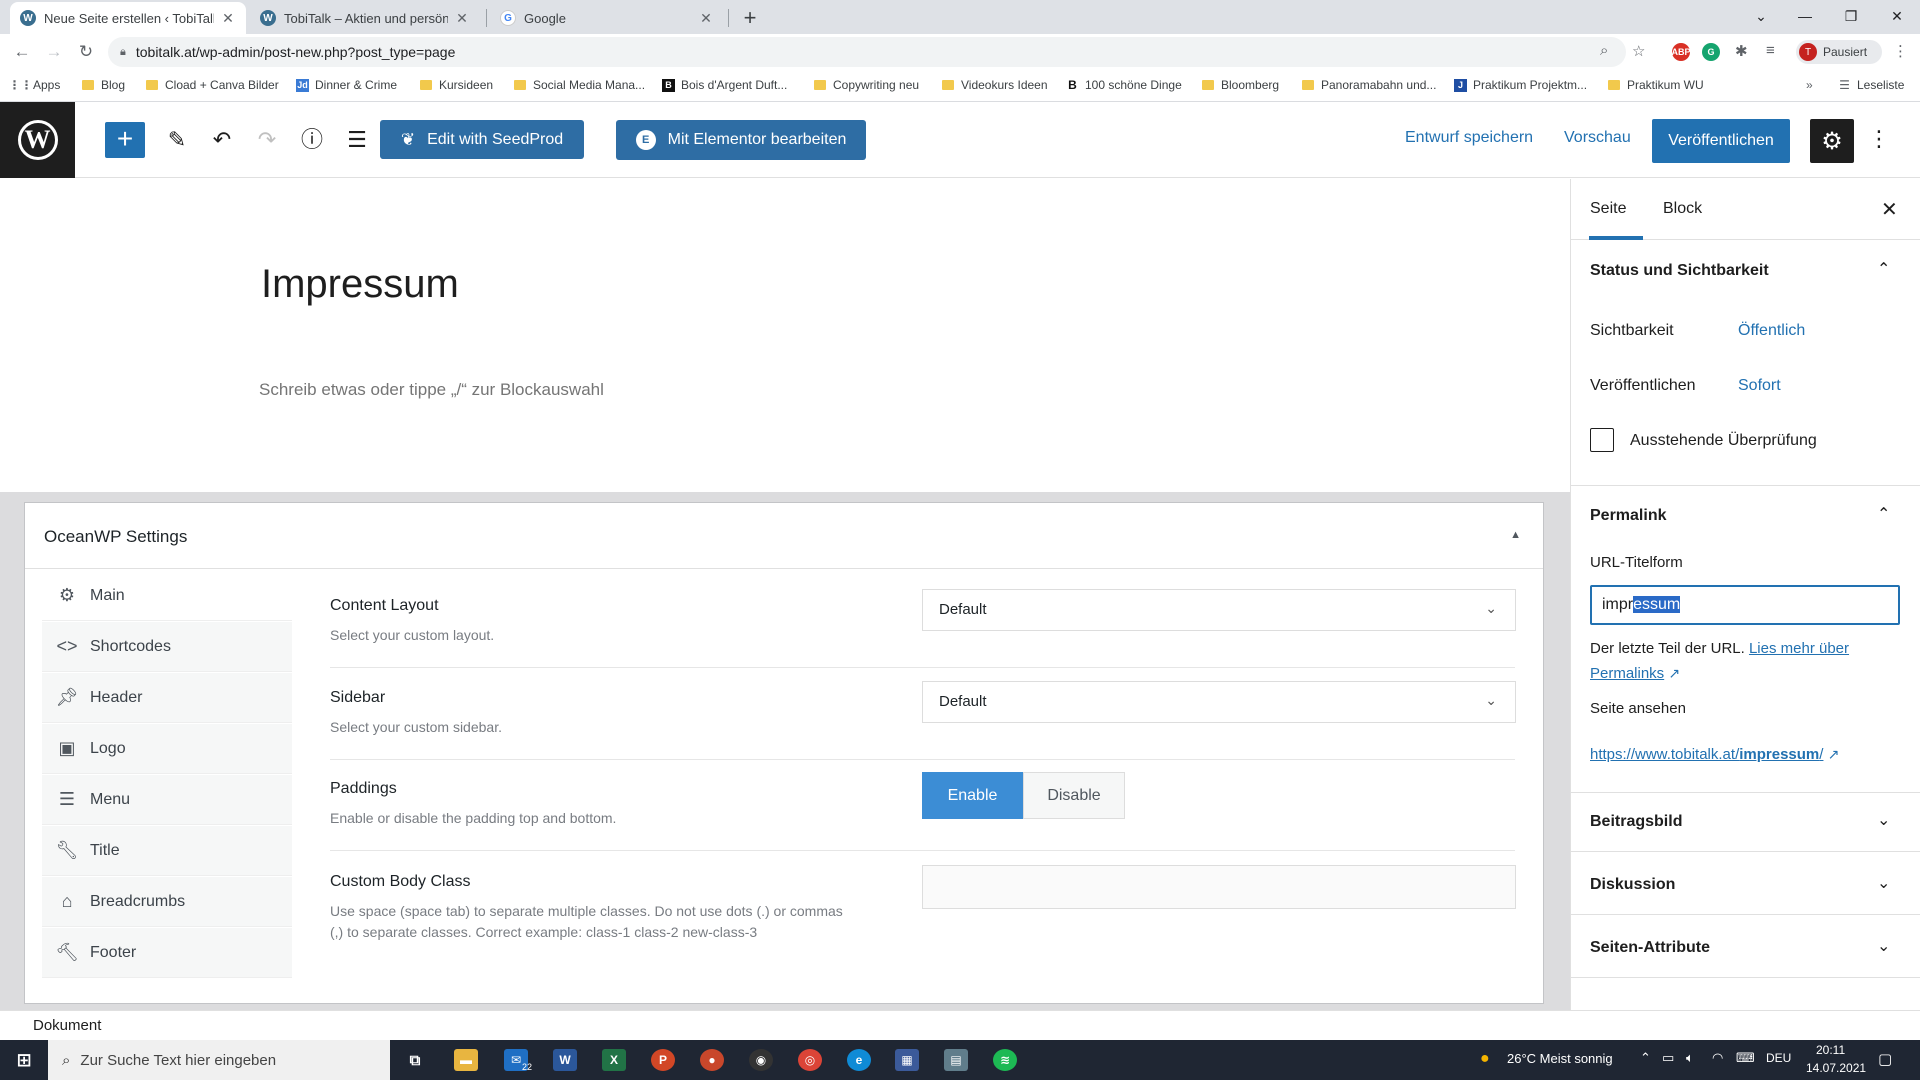  I want to click on page-attributes-heading: Seiten-Attribute, so click(1650, 948).